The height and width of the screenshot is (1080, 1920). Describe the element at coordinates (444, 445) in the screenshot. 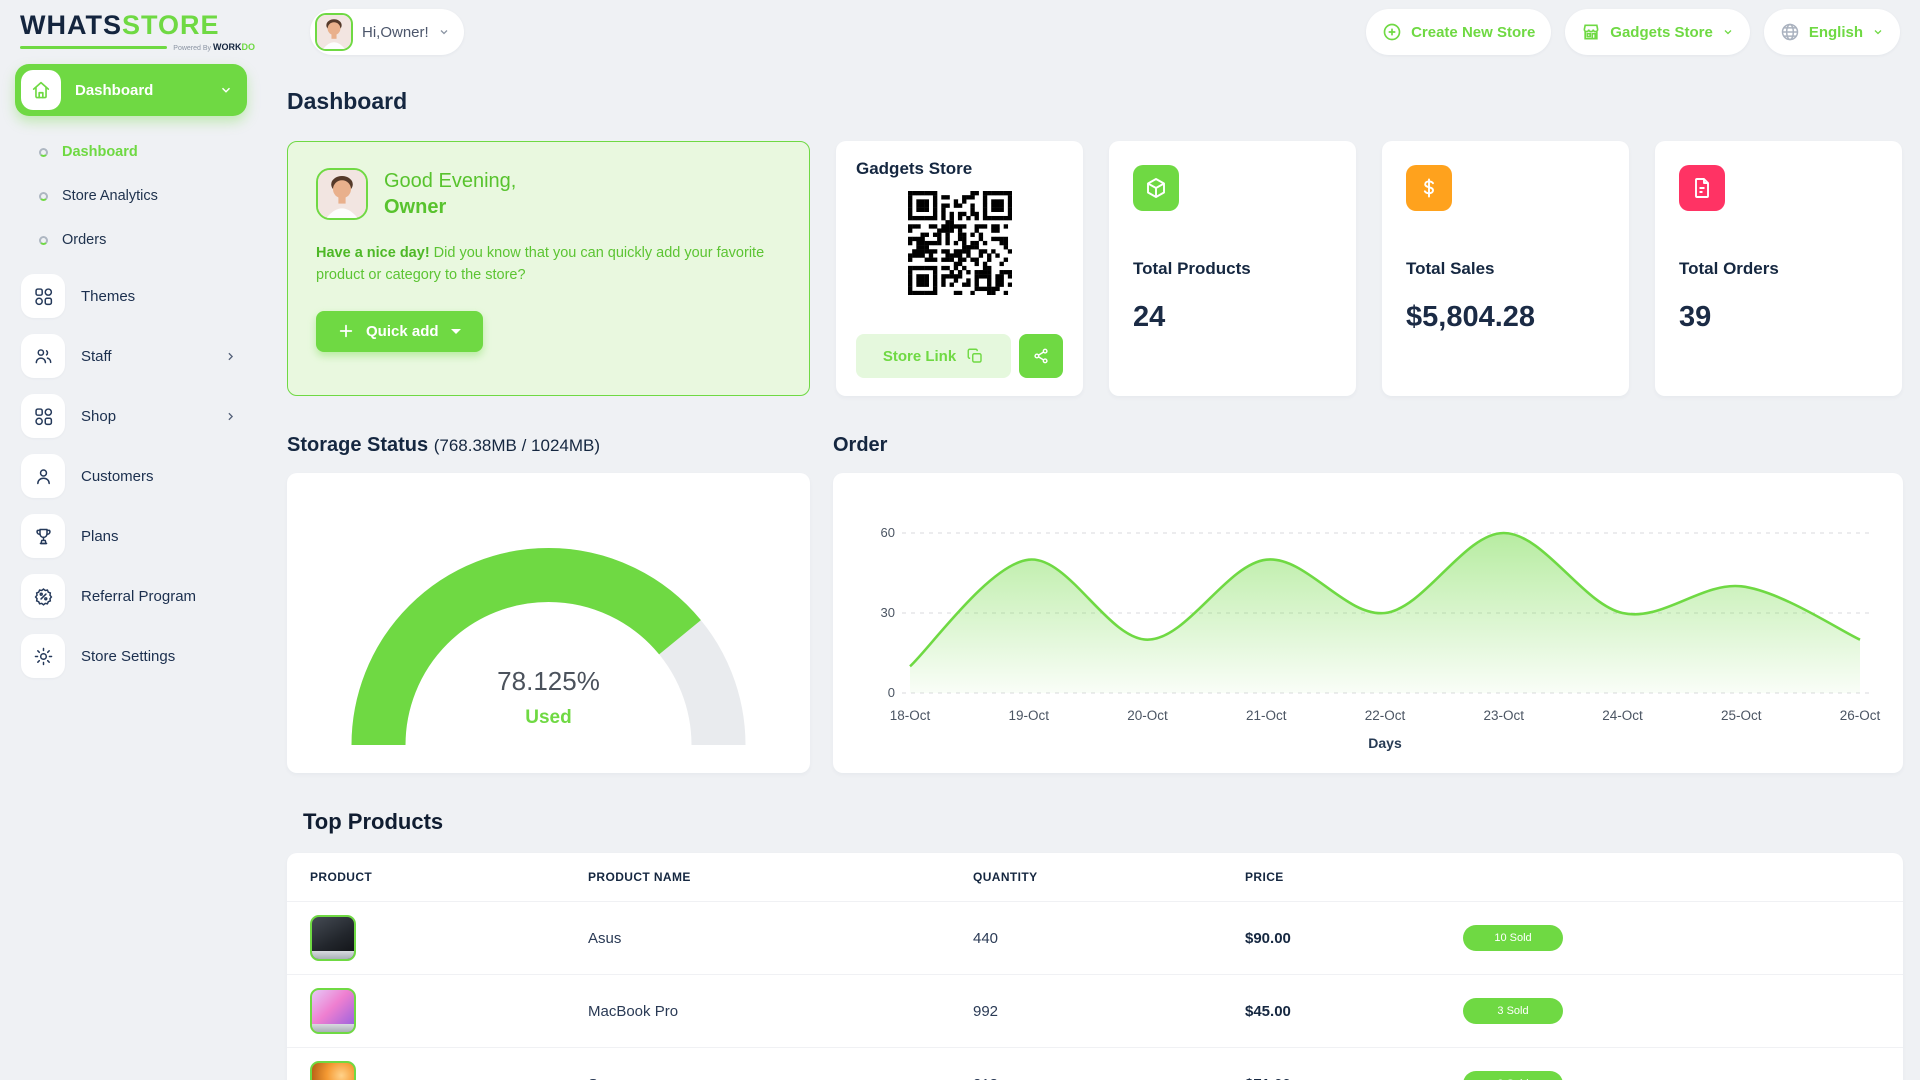

I see `storage-status-title: Storage Status (768.38MB / 1024MB)` at that location.